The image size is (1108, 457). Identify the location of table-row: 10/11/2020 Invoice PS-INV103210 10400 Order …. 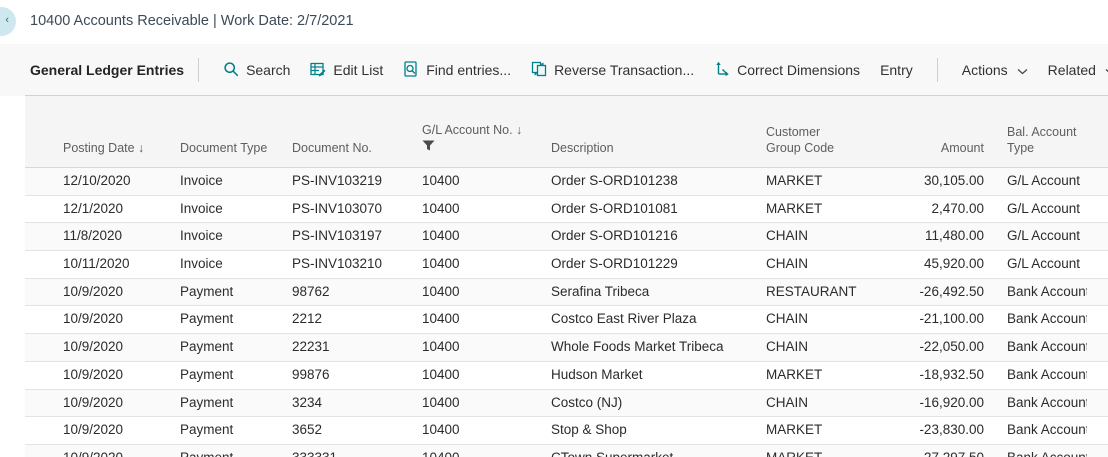
(566, 265).